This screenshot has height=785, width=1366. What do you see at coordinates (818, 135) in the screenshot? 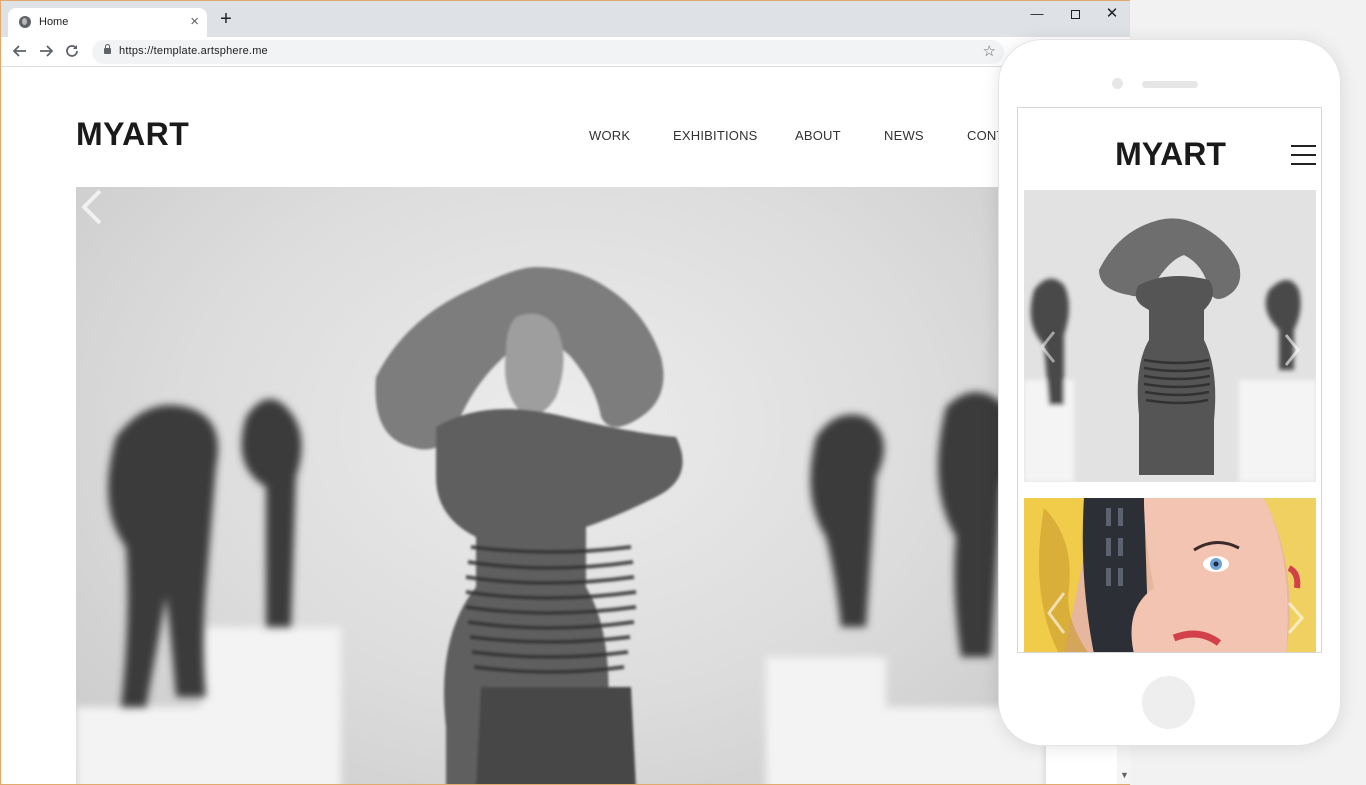
I see `nav-about: ABOUT` at bounding box center [818, 135].